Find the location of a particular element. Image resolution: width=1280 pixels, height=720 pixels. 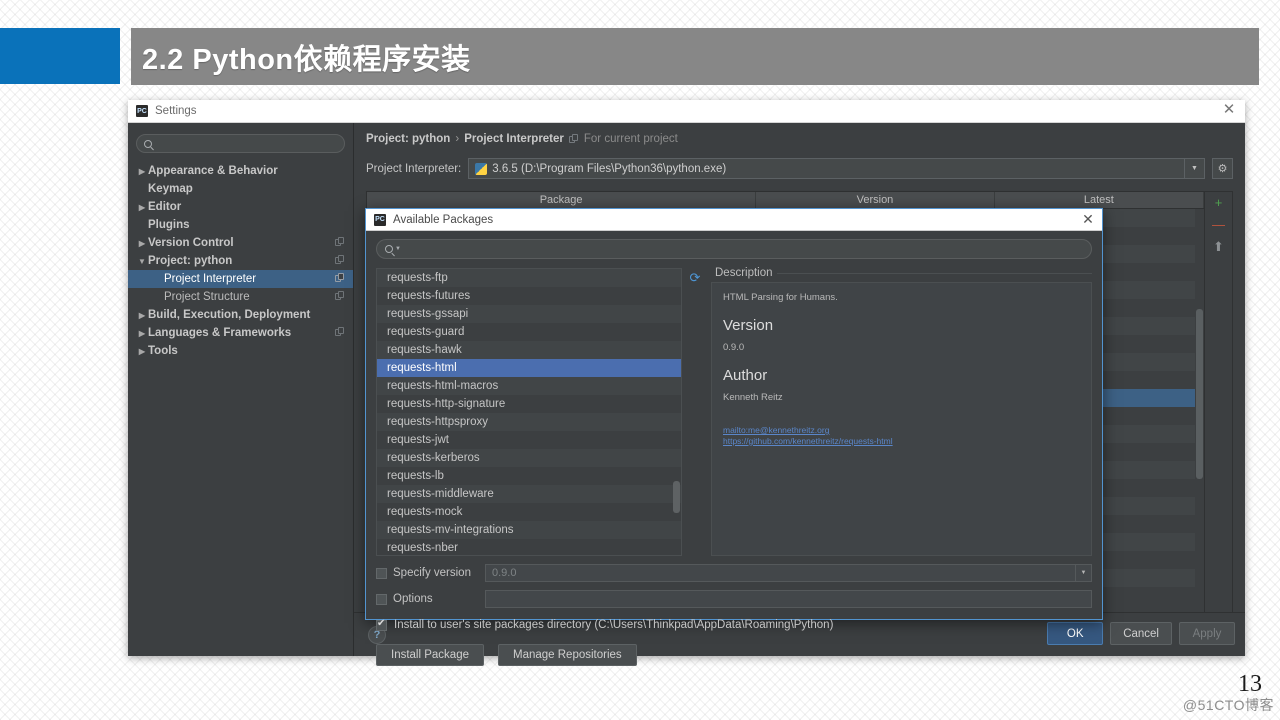

sidebar-item-project-structure: Project Structure is located at coordinates (240, 297).